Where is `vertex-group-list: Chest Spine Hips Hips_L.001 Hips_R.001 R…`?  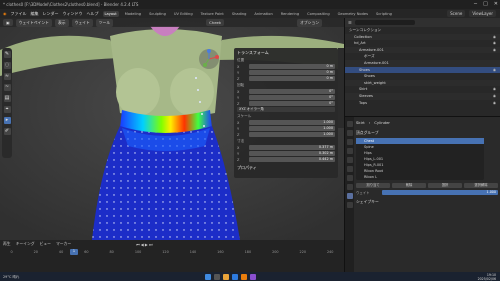 vertex-group-list: Chest Spine Hips Hips_L.001 Hips_R.001 R… is located at coordinates (420, 159).